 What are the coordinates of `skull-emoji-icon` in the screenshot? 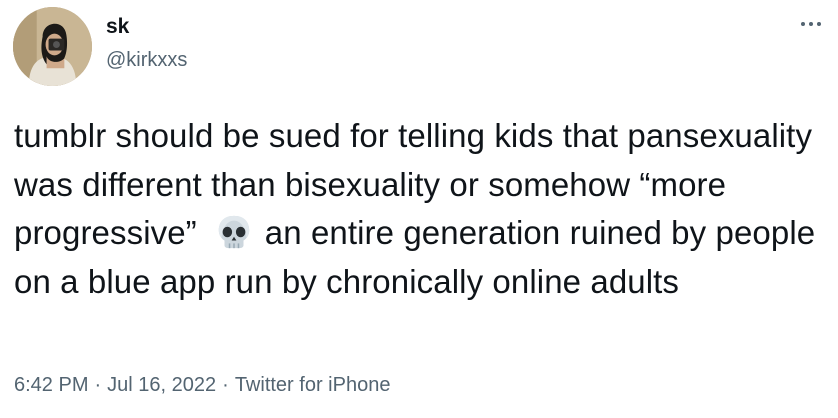 It's located at (234, 232).